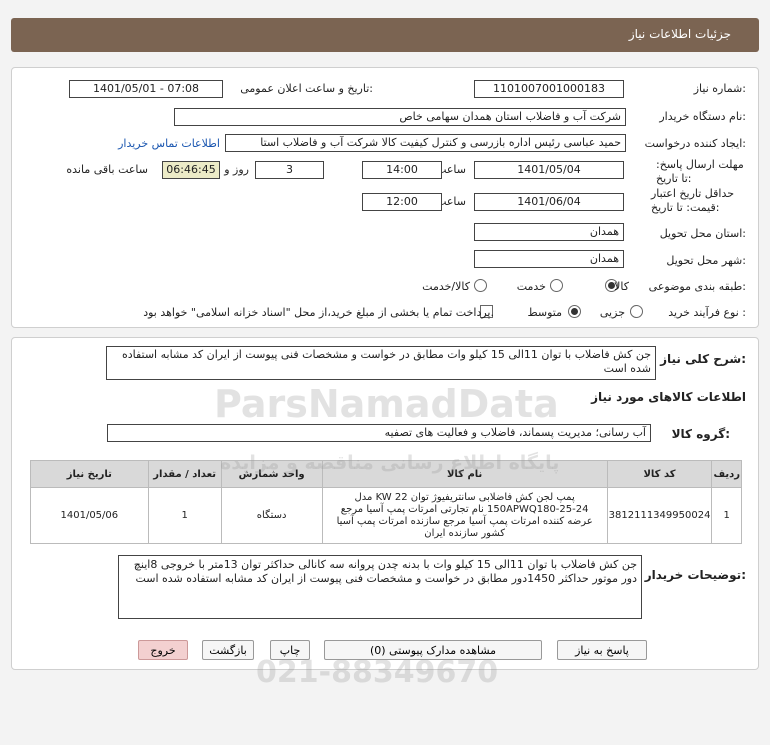  Describe the element at coordinates (191, 170) in the screenshot. I see `remaining-time-field: 06:46:45` at that location.